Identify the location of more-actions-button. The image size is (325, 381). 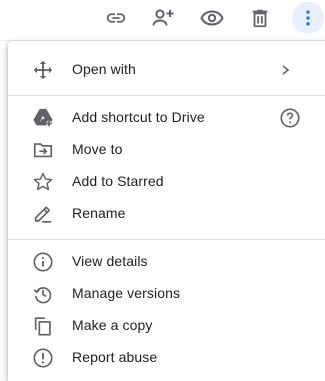
(308, 18).